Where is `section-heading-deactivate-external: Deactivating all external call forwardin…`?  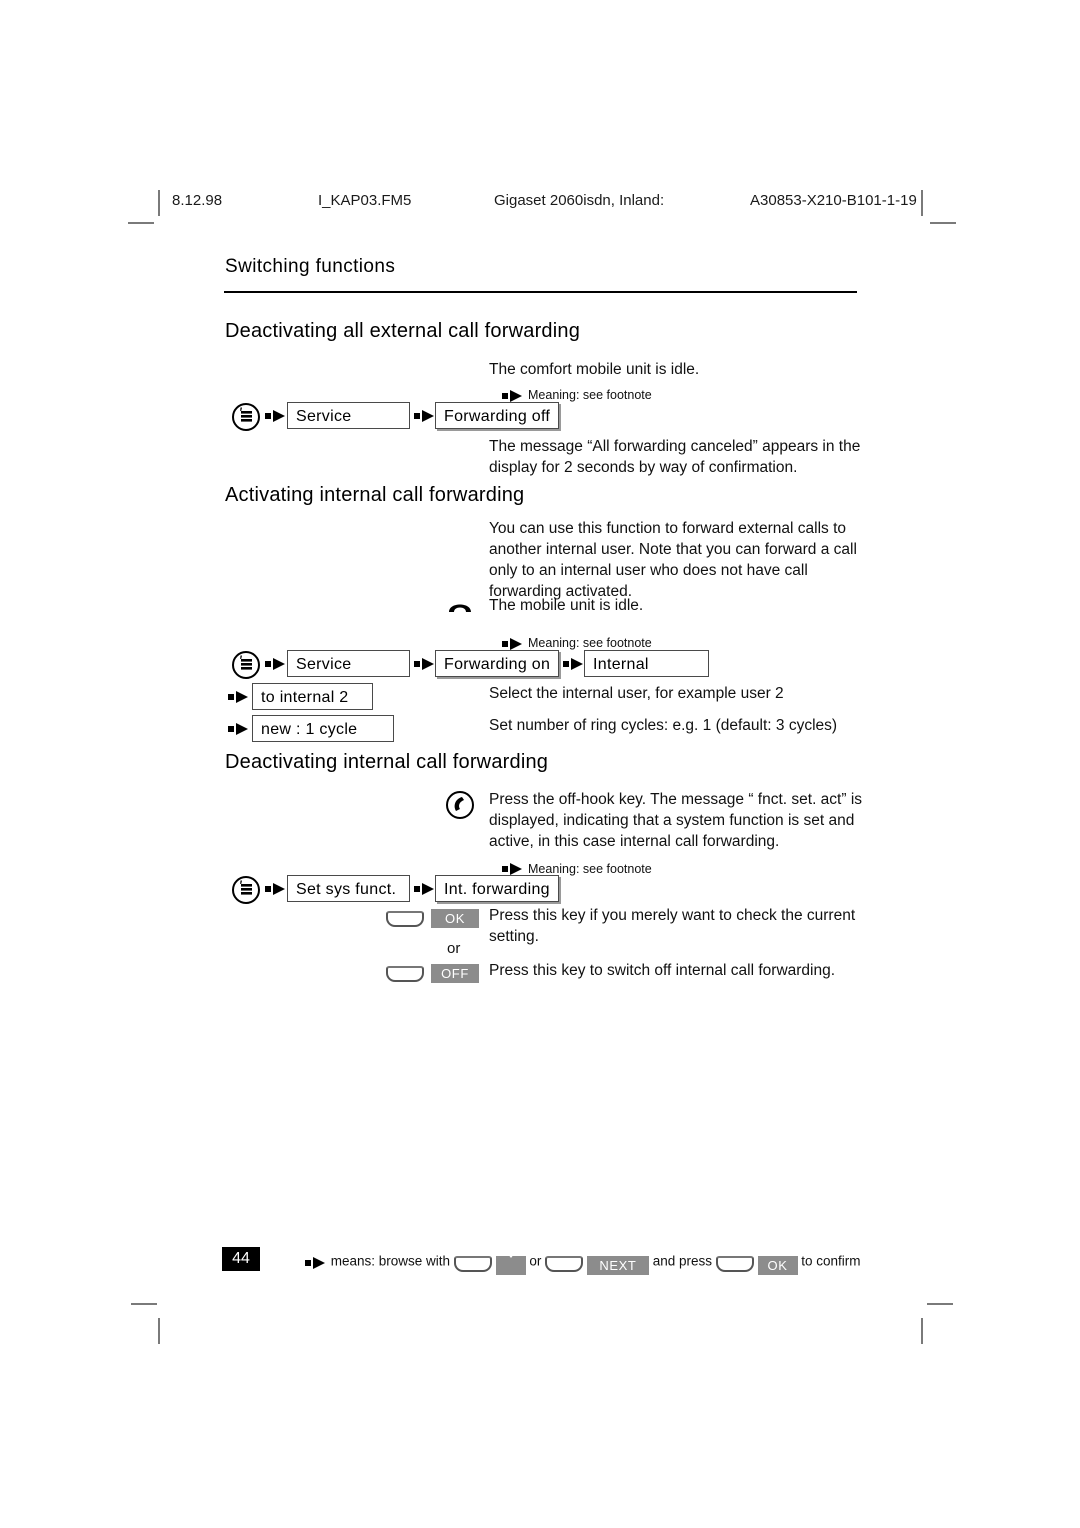 section-heading-deactivate-external: Deactivating all external call forwardin… is located at coordinates (403, 331).